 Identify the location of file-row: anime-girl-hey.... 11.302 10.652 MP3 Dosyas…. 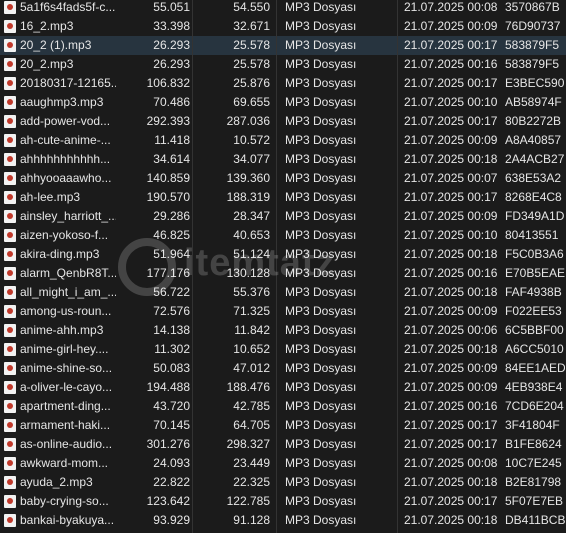
(283, 349).